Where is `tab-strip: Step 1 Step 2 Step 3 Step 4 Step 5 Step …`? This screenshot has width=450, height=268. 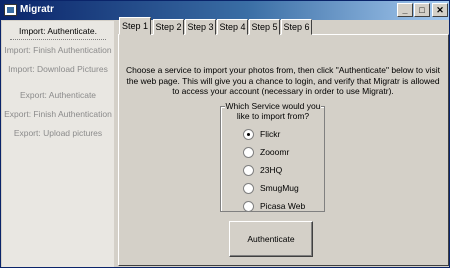 tab-strip: Step 1 Step 2 Step 3 Step 4 Step 5 Step … is located at coordinates (284, 26).